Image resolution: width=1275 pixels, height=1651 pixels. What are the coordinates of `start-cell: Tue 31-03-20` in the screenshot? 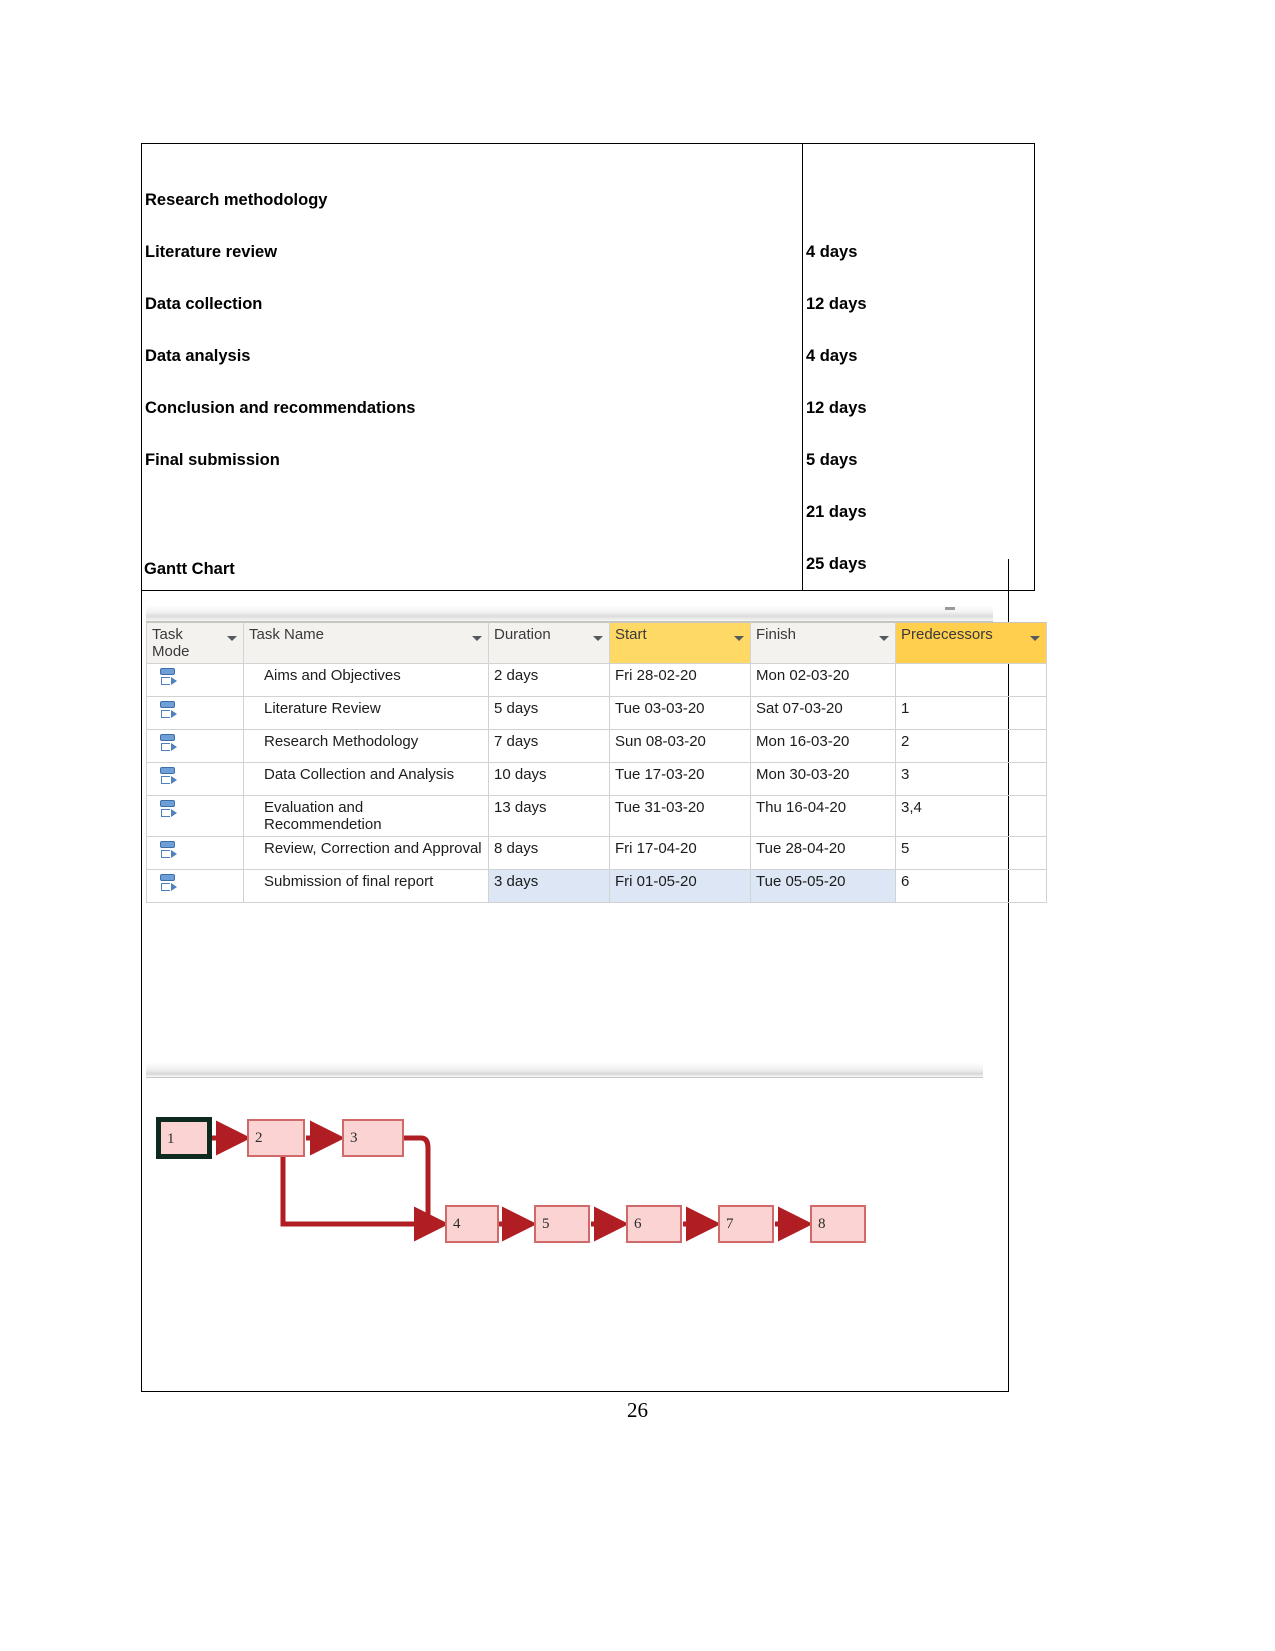 It's located at (680, 816).